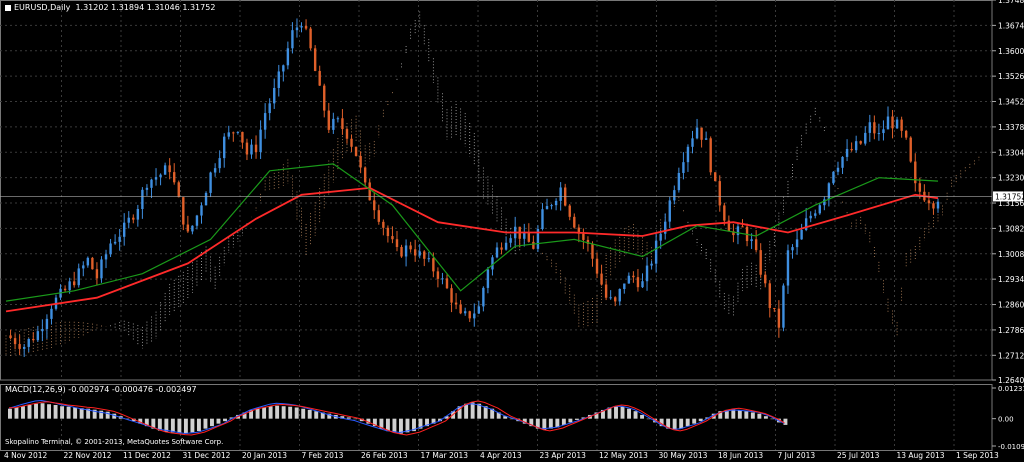 The image size is (1024, 462). What do you see at coordinates (1011, 254) in the screenshot?
I see `y-tick-label: 1.30080` at bounding box center [1011, 254].